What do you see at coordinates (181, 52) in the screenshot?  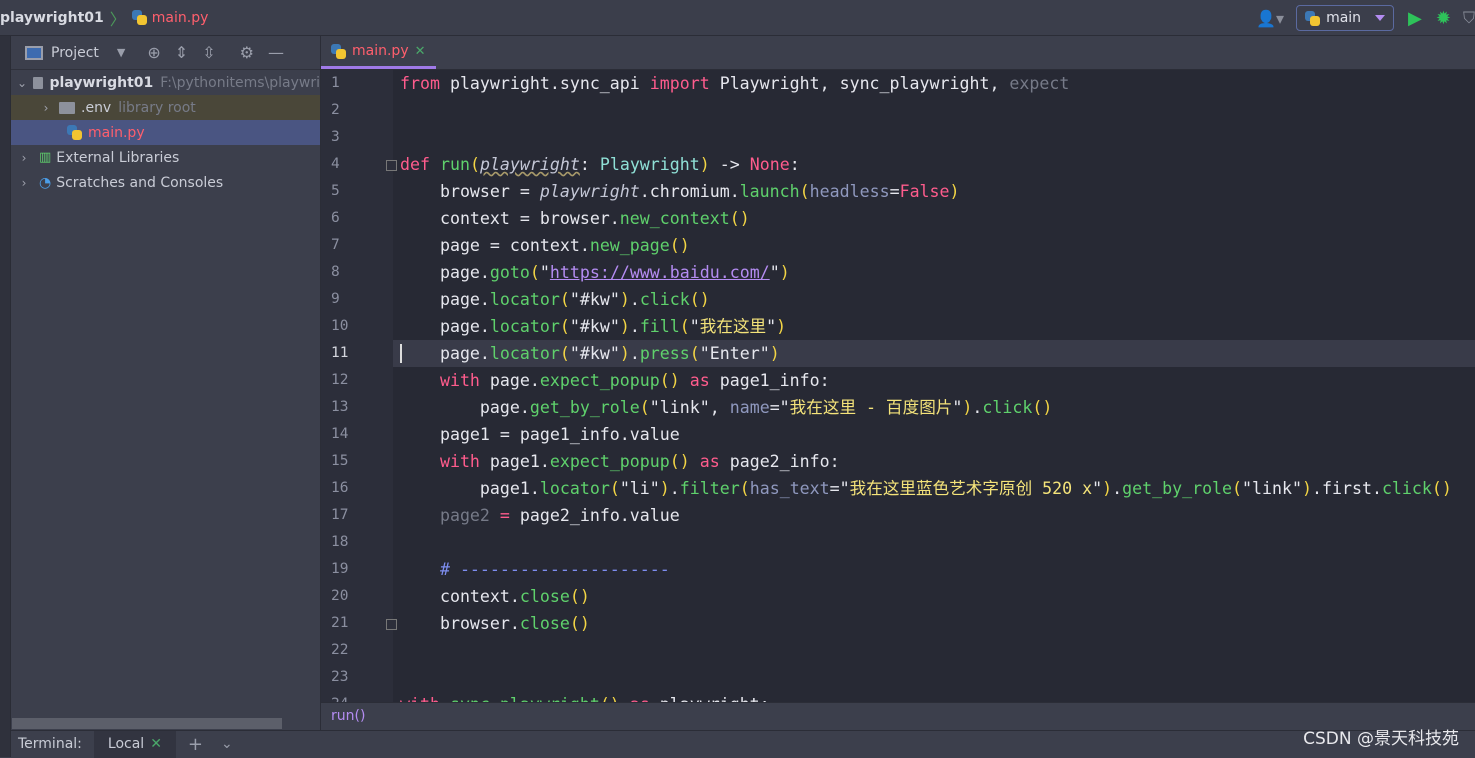 I see `expand-all-icon: ⇕` at bounding box center [181, 52].